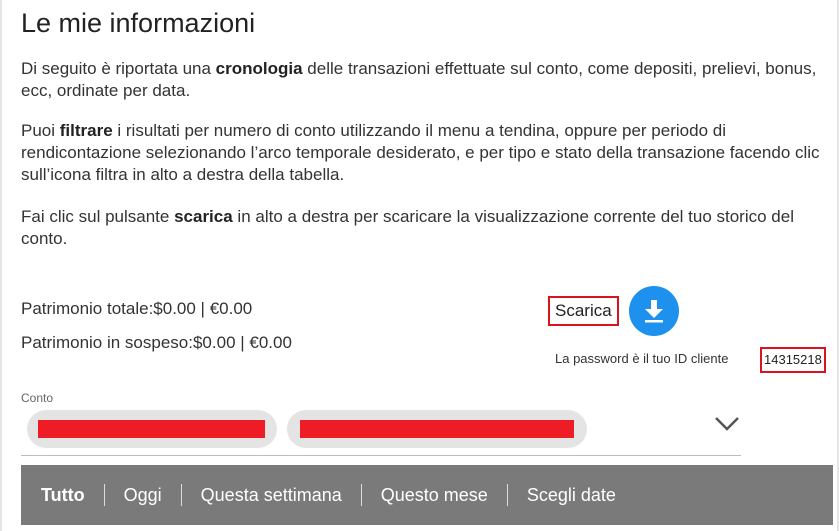  What do you see at coordinates (381, 455) in the screenshot?
I see `account-select-underline` at bounding box center [381, 455].